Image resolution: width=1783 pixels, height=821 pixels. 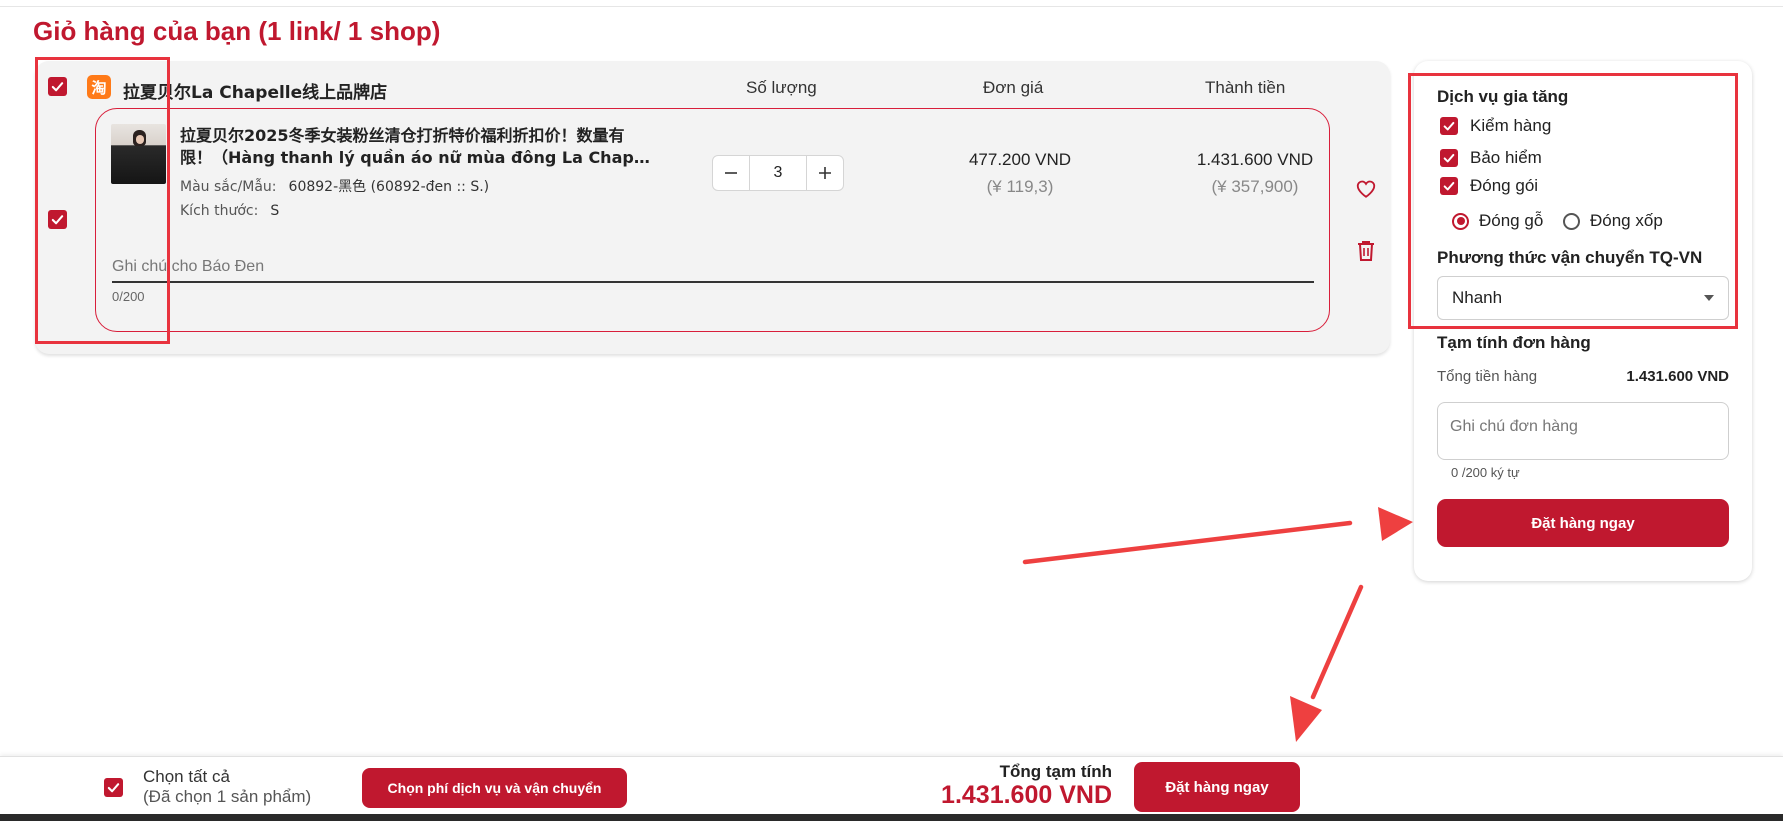 What do you see at coordinates (186, 776) in the screenshot?
I see `select-all-label: Chọn tất cả` at bounding box center [186, 776].